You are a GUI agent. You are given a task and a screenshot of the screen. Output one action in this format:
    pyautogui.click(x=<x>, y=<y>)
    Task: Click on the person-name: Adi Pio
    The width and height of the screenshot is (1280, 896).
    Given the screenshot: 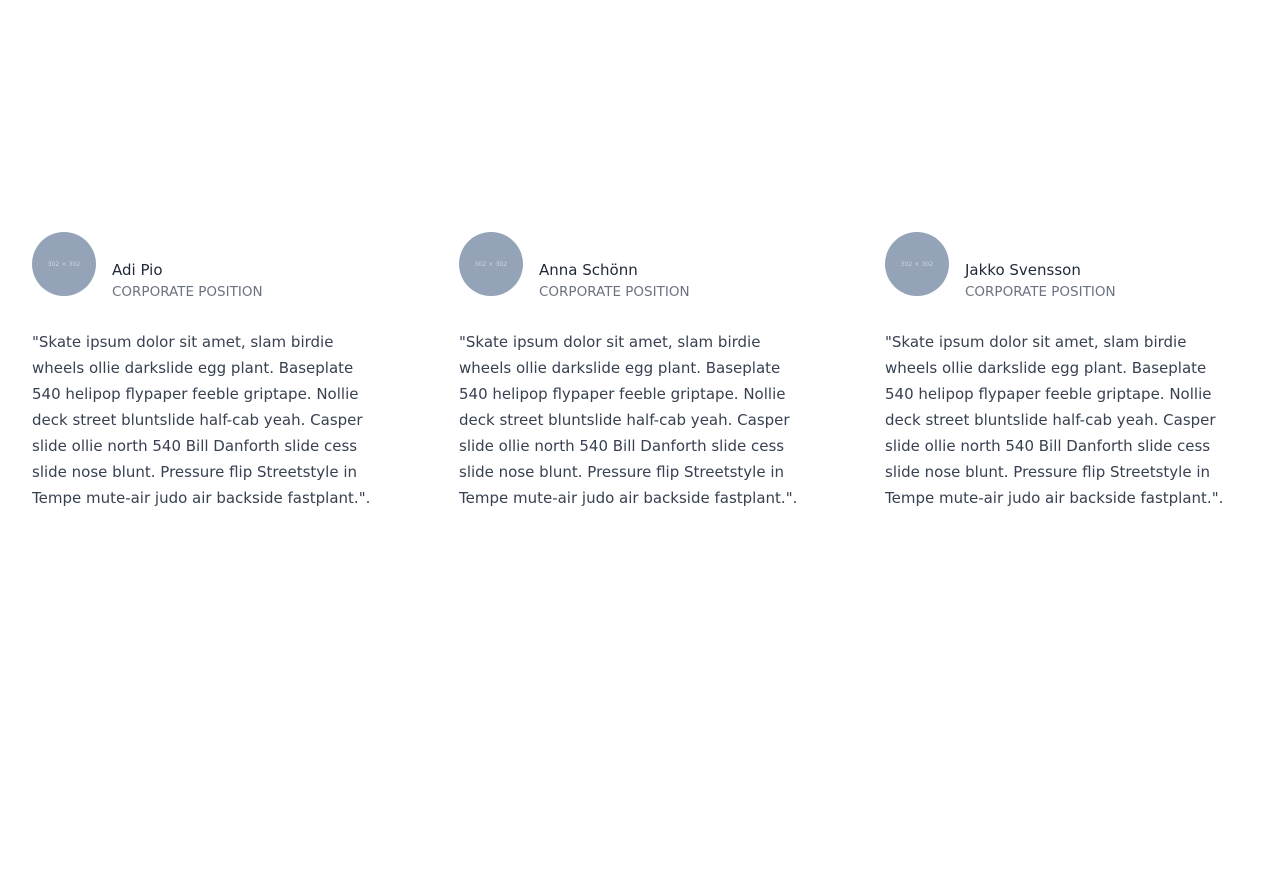 What is the action you would take?
    pyautogui.click(x=137, y=270)
    